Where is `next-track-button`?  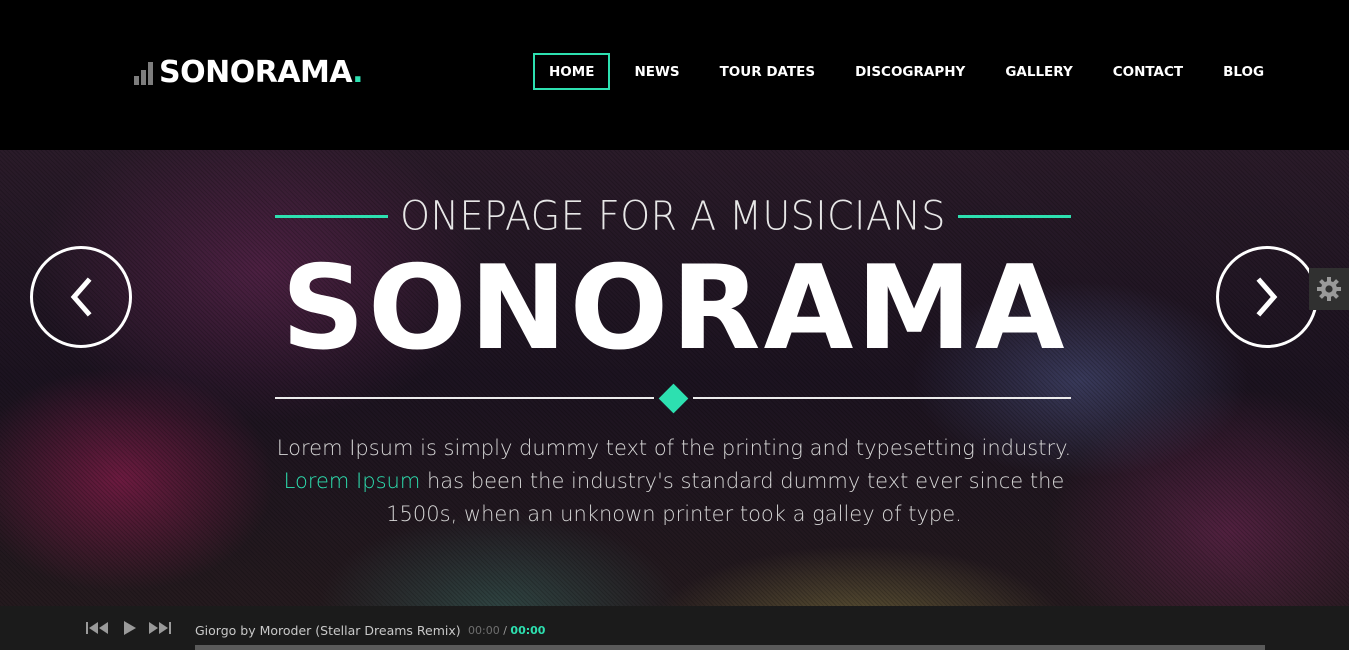 next-track-button is located at coordinates (159, 628).